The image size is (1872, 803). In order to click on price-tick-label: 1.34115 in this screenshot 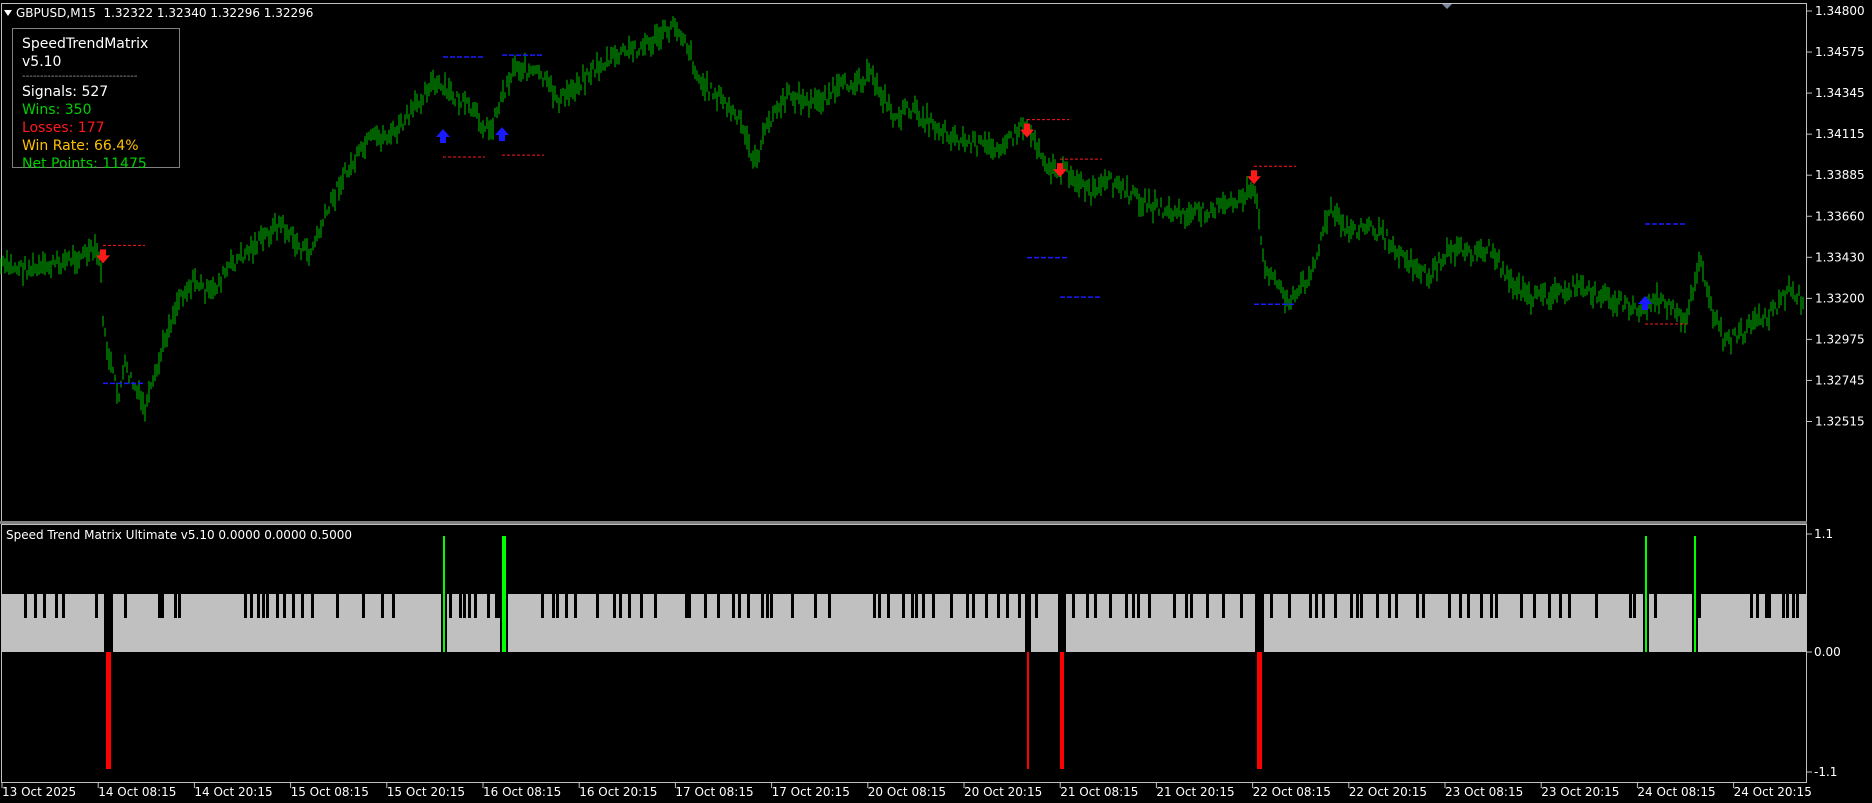, I will do `click(1840, 134)`.